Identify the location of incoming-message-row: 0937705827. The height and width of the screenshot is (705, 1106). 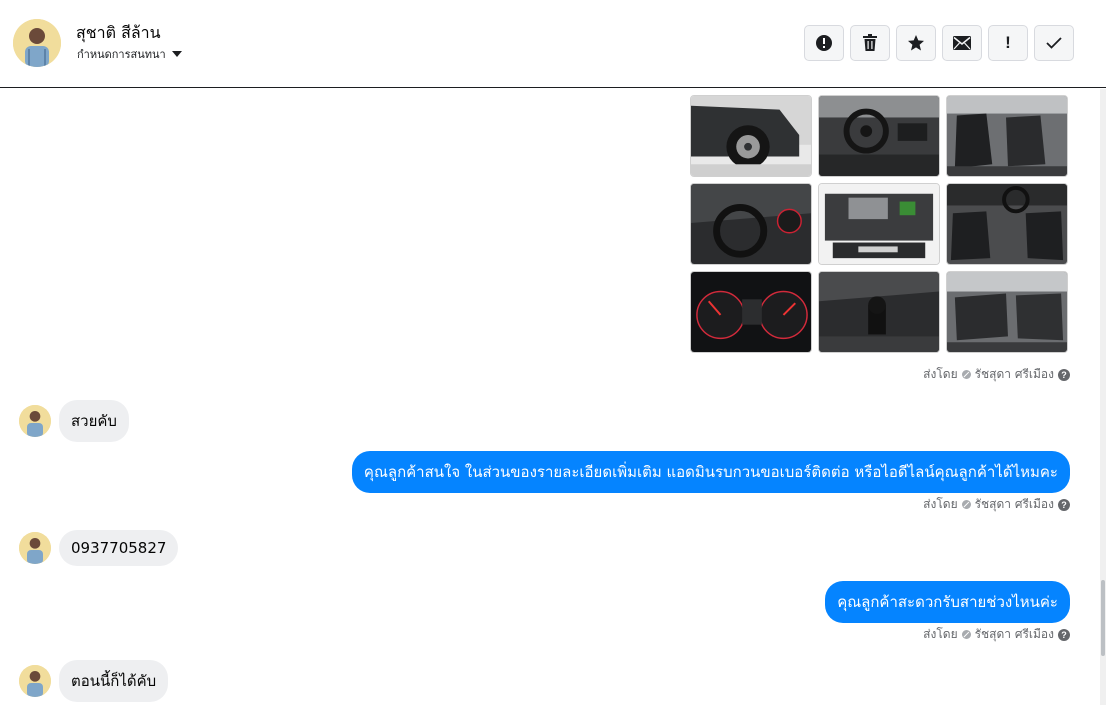
(99, 548).